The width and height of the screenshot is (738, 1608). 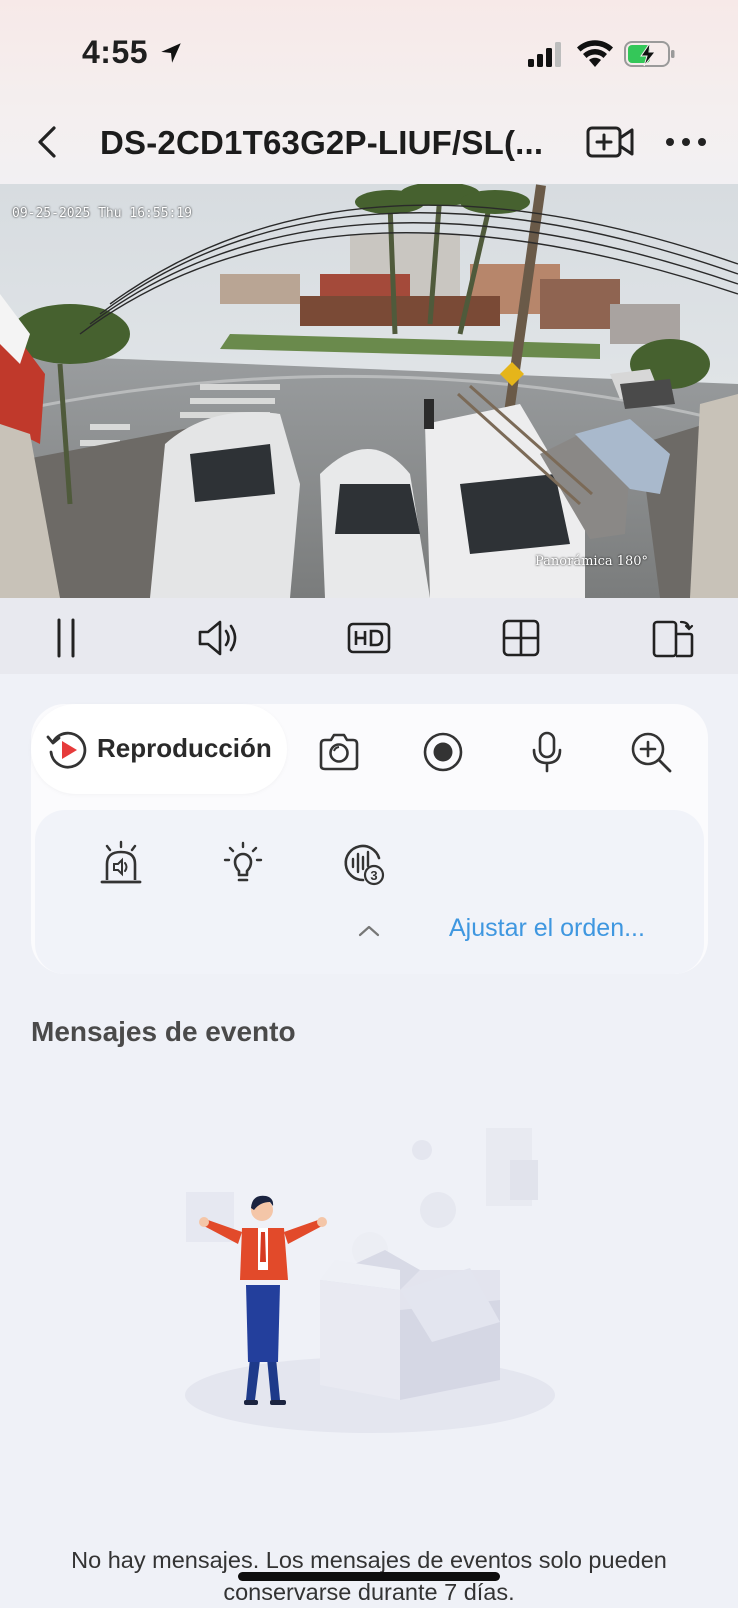 What do you see at coordinates (373, 875) in the screenshot?
I see `svg-text: 3` at bounding box center [373, 875].